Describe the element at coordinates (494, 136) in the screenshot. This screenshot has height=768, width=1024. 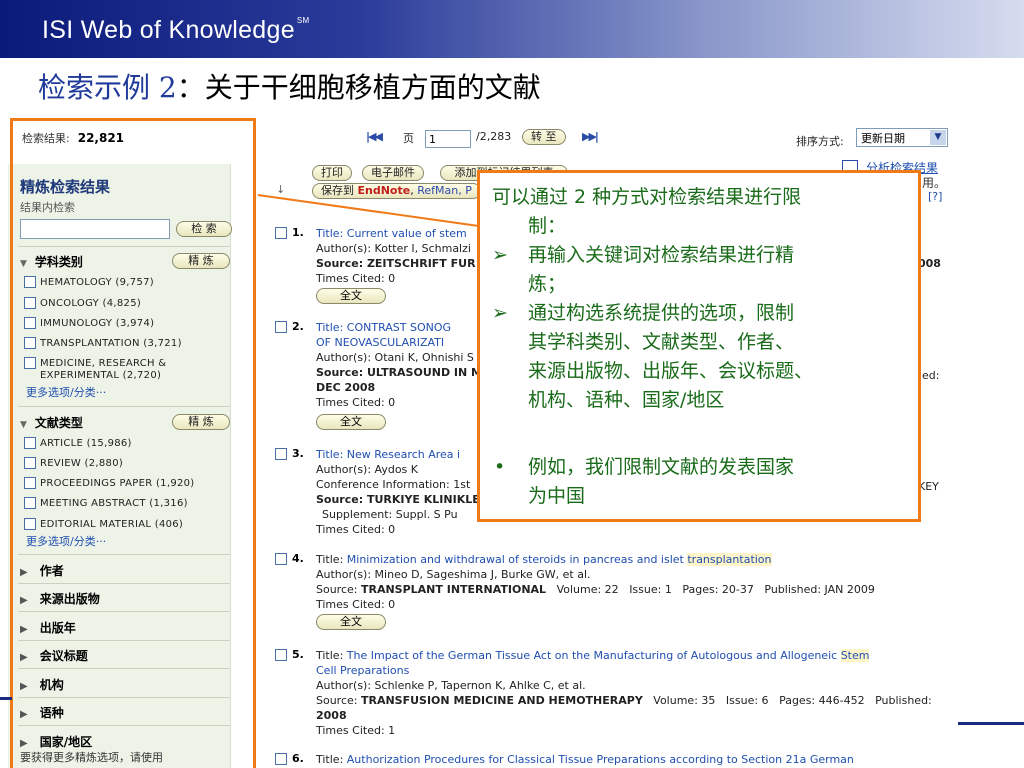
I see `page-total: /2,283` at that location.